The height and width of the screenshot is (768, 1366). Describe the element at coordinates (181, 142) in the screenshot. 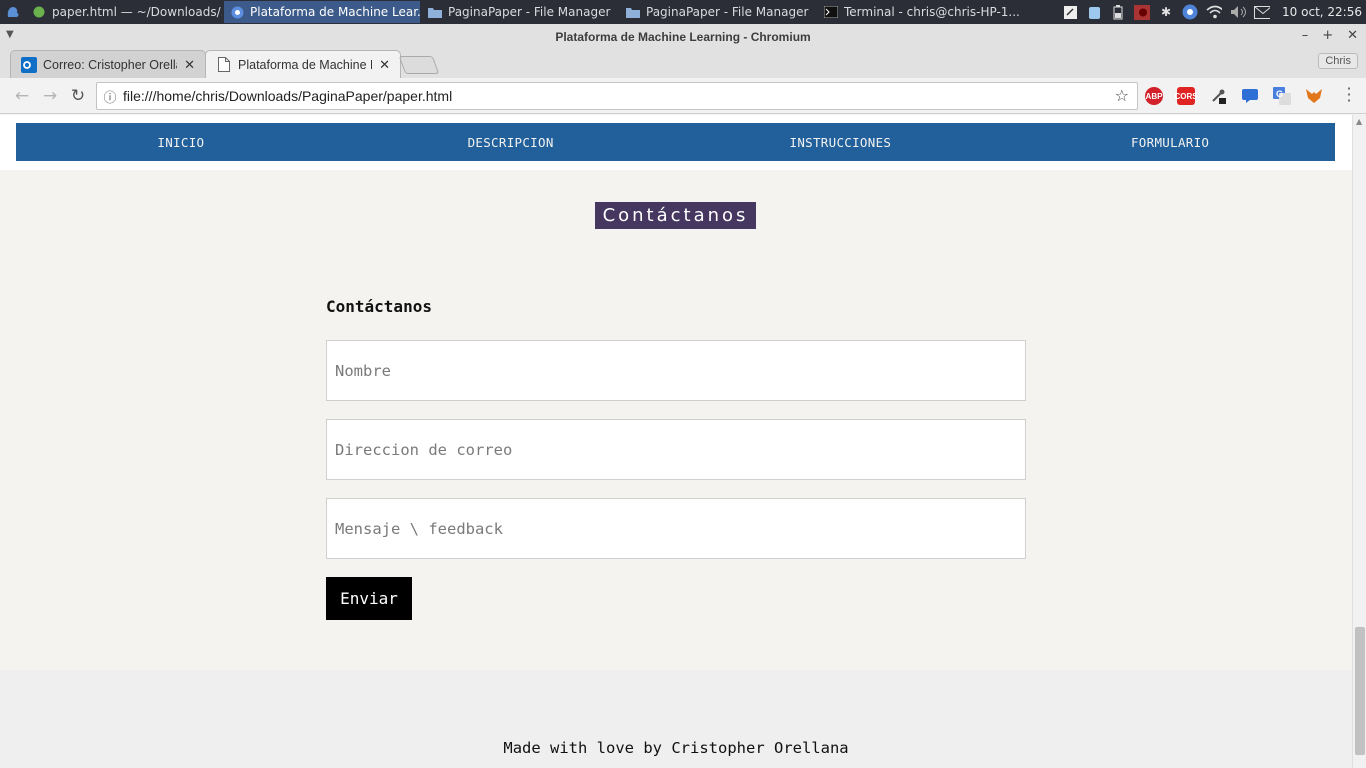

I see `nav-link-inicio: INICIO` at that location.